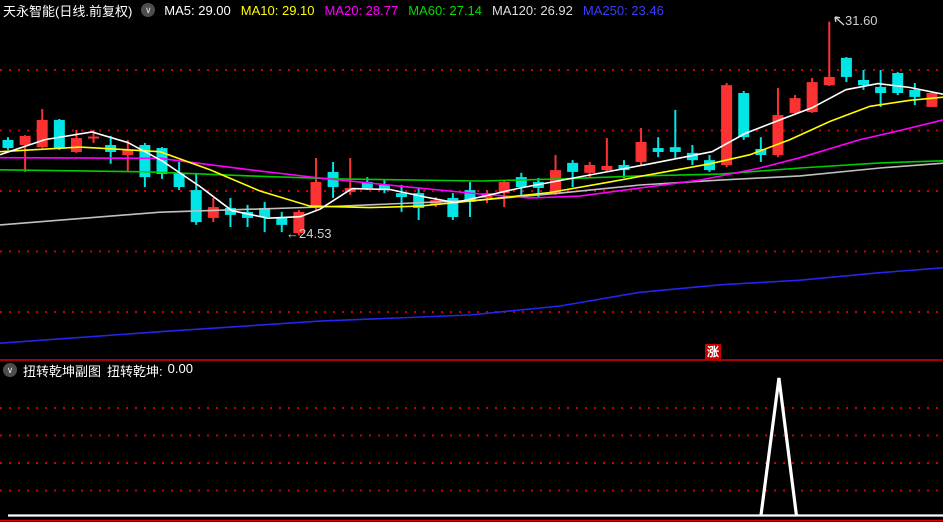  I want to click on indicator-spike, so click(779, 446).